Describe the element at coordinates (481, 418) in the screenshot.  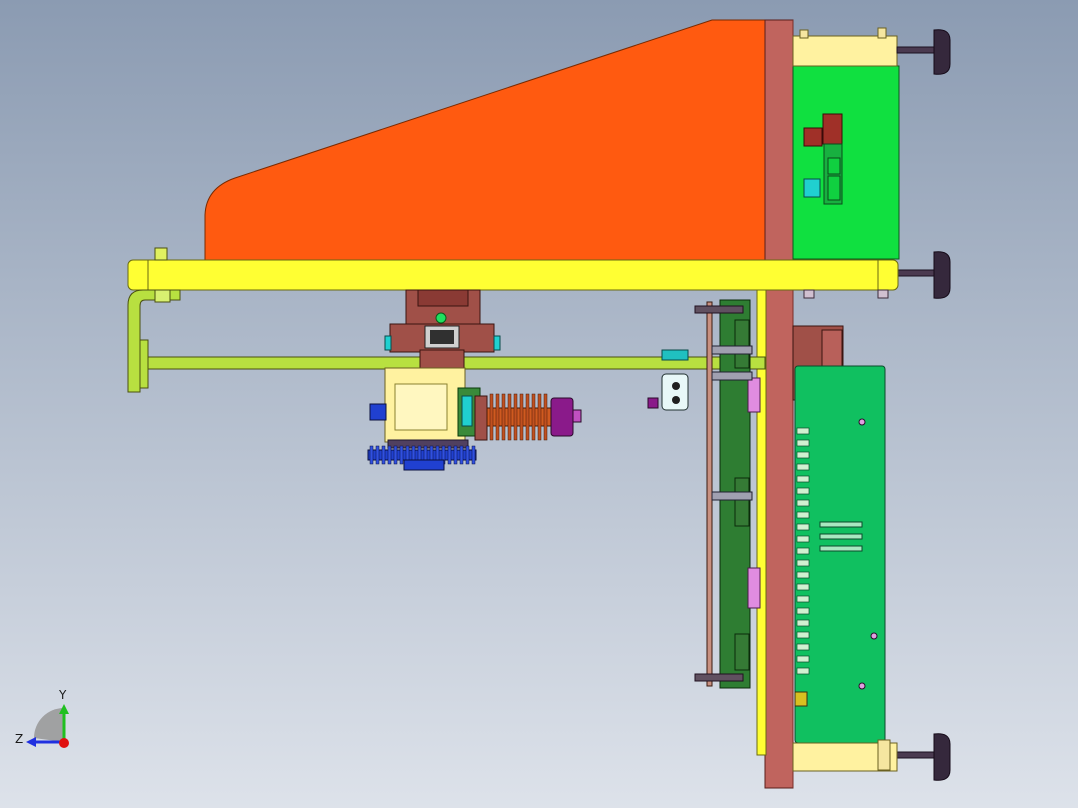
I see `spring-mount-bracket` at that location.